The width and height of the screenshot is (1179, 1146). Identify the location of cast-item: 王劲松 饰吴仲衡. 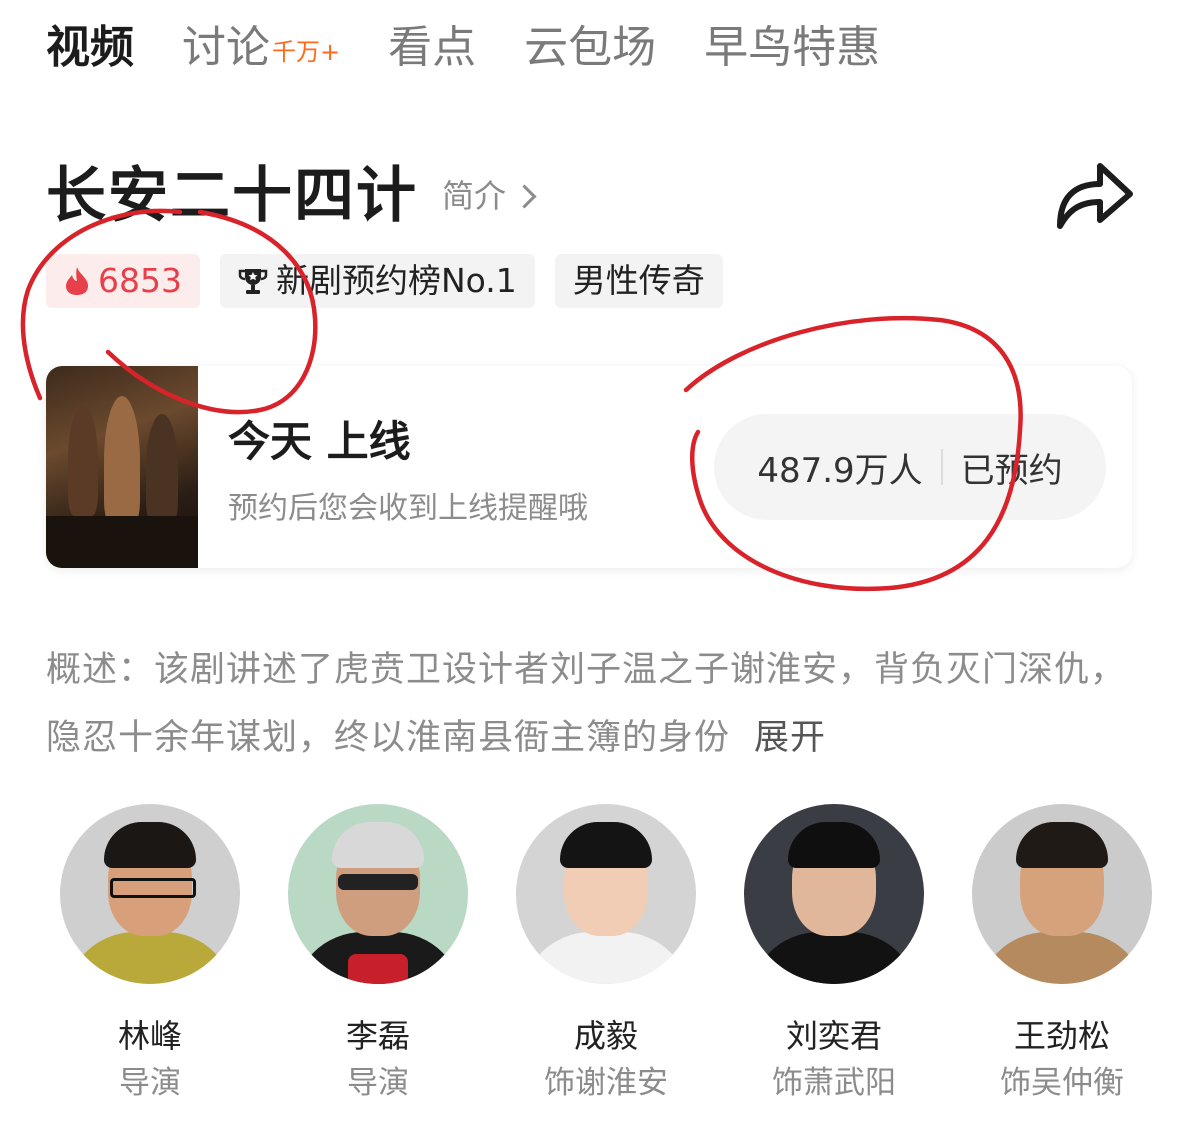
(1062, 956).